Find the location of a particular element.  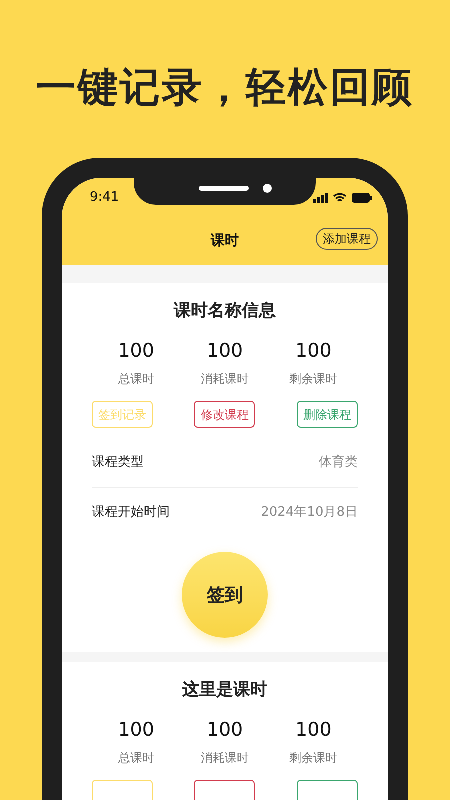

card-title: 课时名称信息 is located at coordinates (225, 311).